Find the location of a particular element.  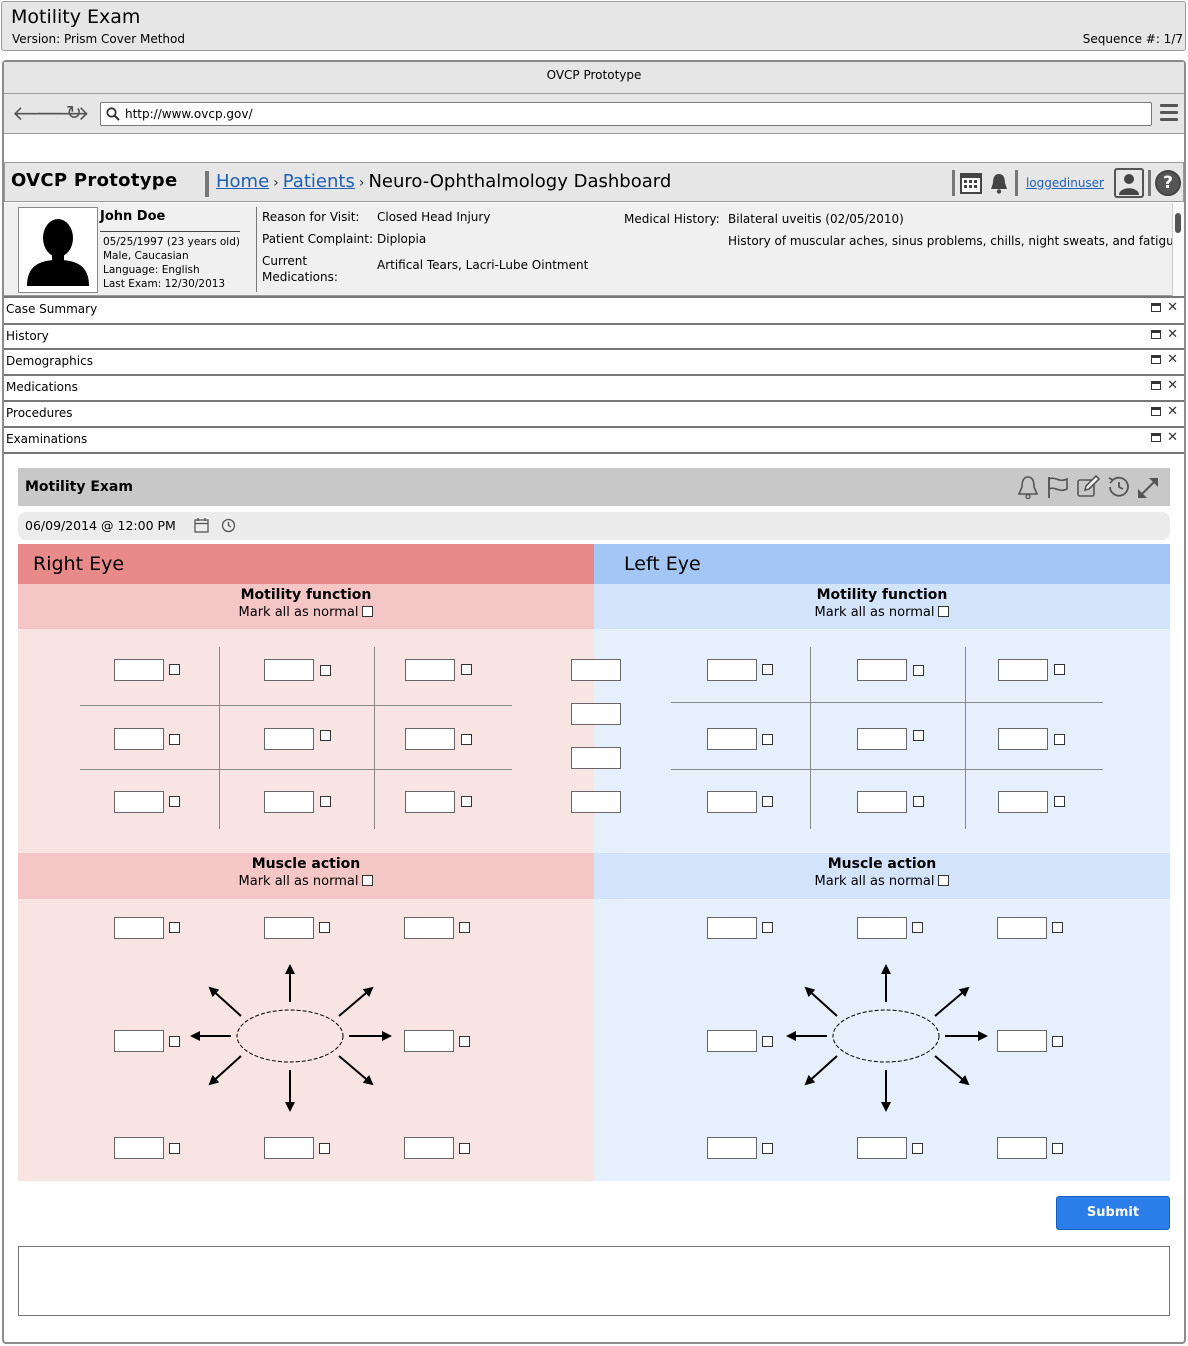

breadcrumb-home-link: Home is located at coordinates (242, 181).